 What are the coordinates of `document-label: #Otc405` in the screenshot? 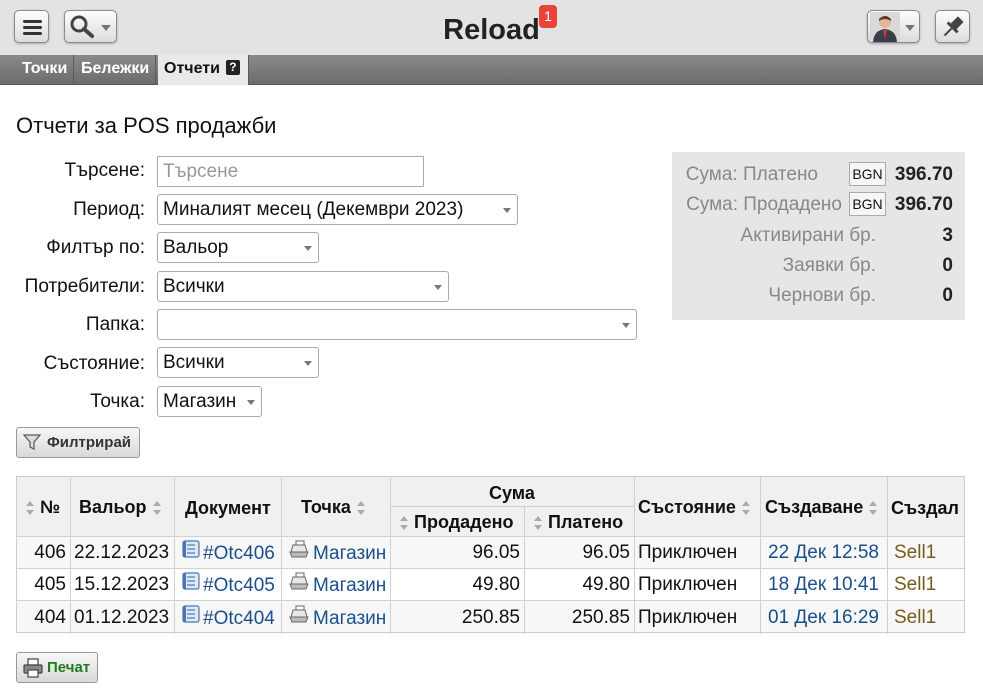 It's located at (239, 586).